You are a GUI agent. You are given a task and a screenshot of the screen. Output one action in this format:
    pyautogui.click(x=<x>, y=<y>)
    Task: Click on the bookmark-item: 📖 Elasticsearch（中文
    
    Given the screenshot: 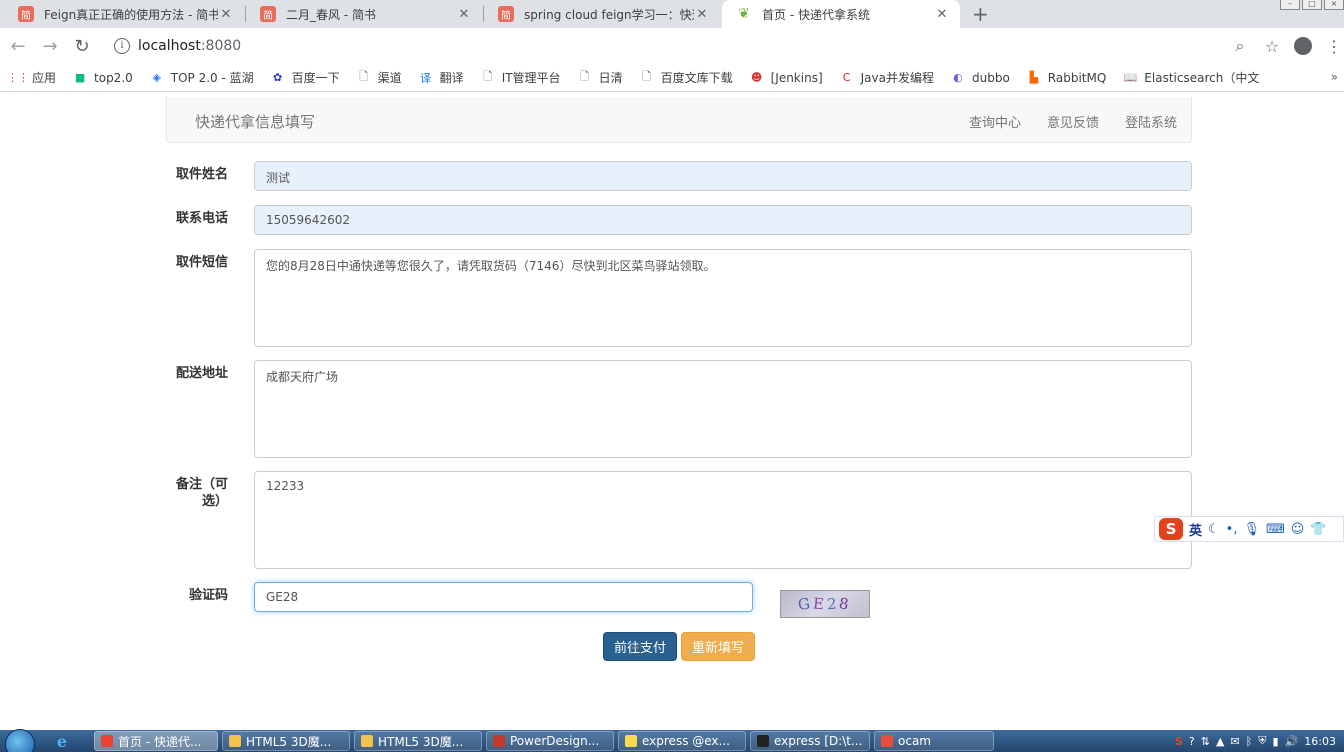 What is the action you would take?
    pyautogui.click(x=1190, y=77)
    